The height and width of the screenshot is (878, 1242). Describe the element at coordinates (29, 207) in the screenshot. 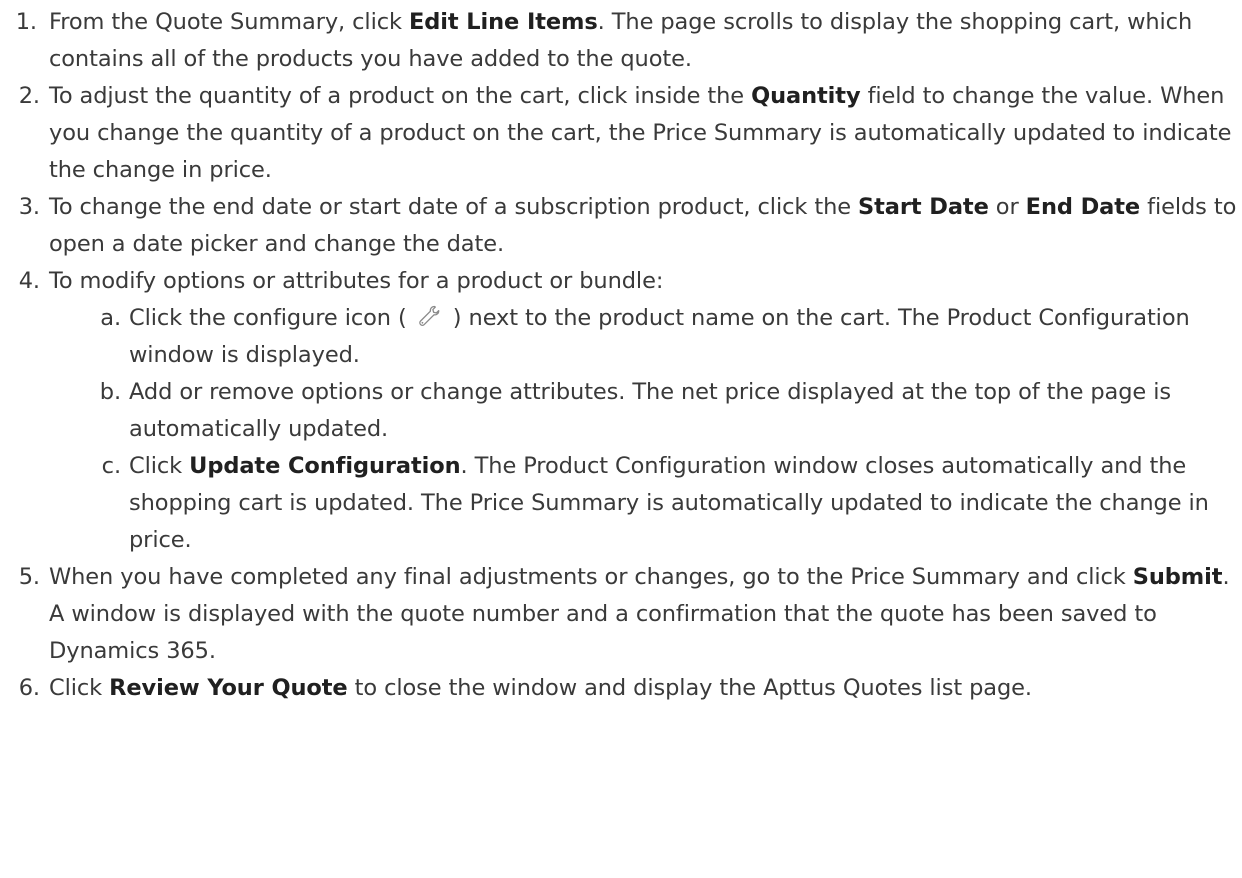

I see `step-number: 3.` at that location.